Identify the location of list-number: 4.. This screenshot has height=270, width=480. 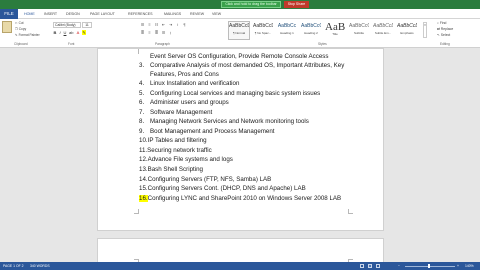
(142, 83).